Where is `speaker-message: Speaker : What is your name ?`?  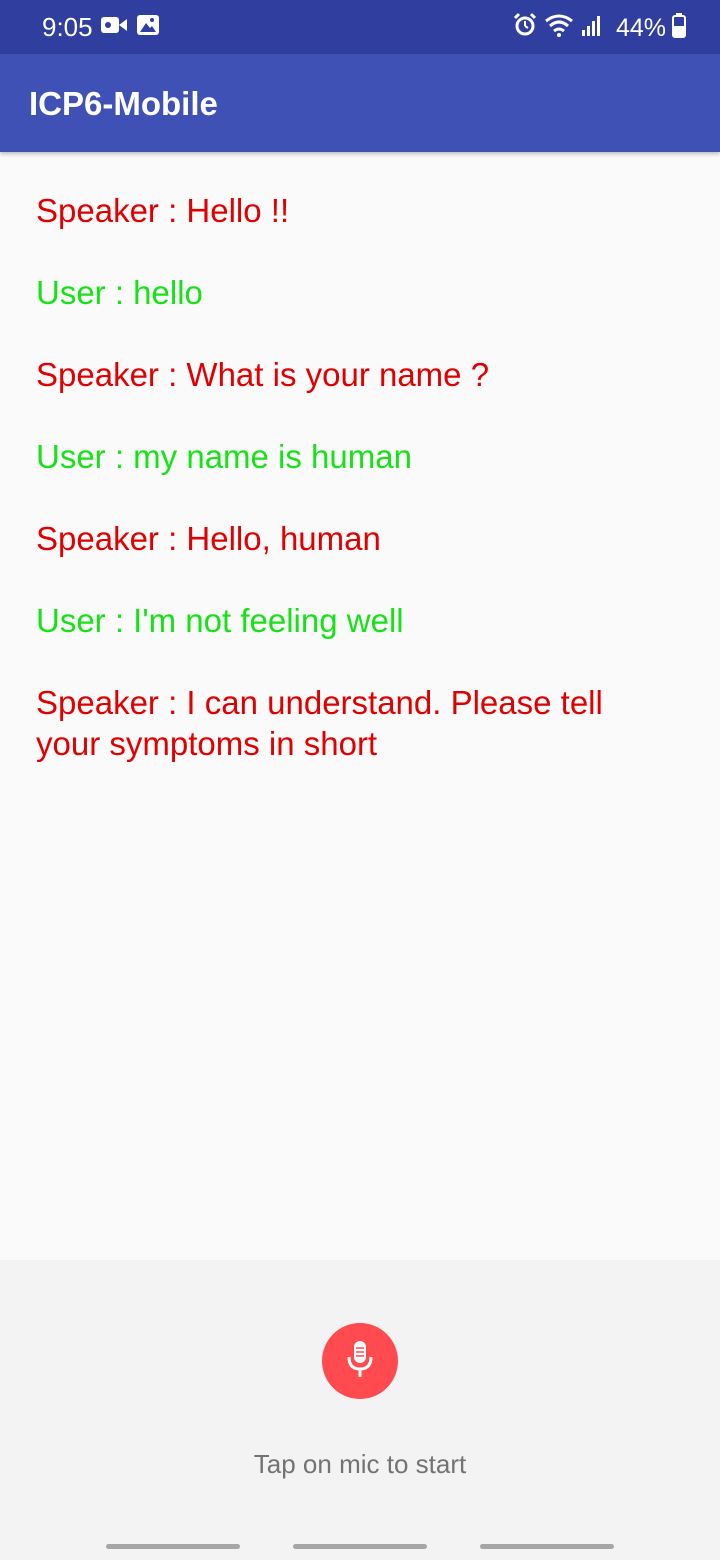
speaker-message: Speaker : What is your name ? is located at coordinates (263, 374).